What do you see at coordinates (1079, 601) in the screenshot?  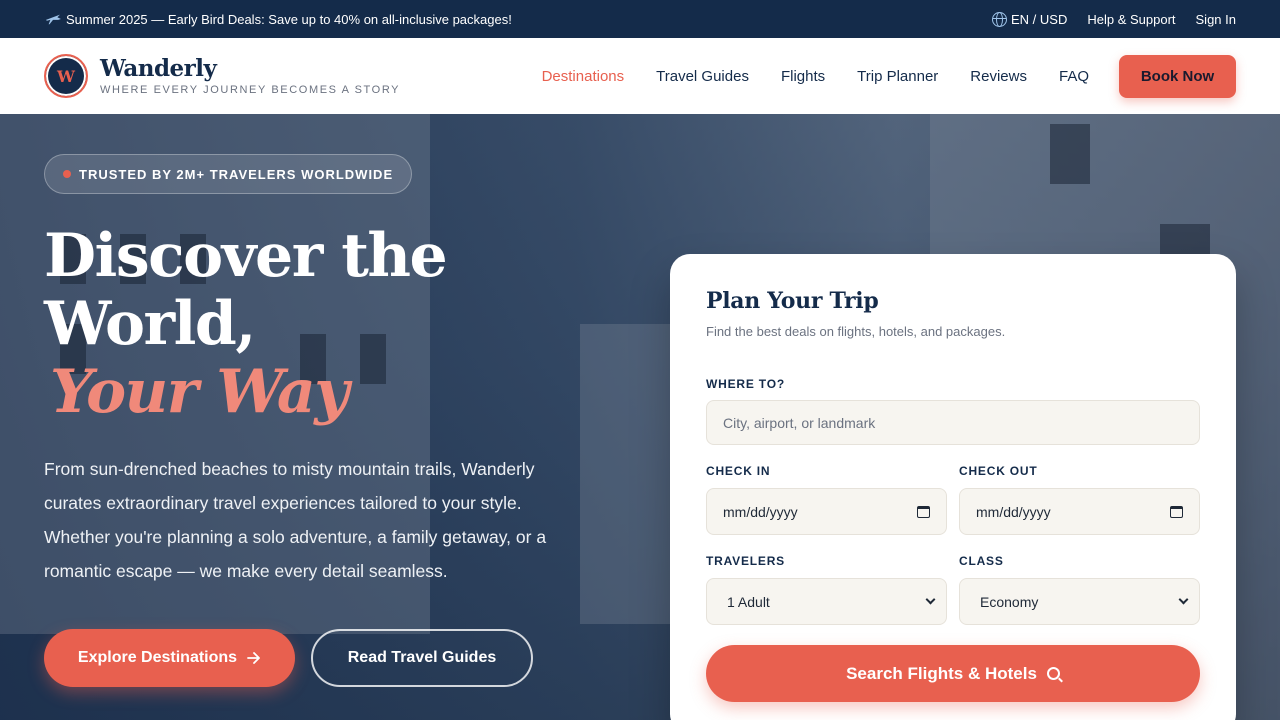 I see `class-select: Economy` at bounding box center [1079, 601].